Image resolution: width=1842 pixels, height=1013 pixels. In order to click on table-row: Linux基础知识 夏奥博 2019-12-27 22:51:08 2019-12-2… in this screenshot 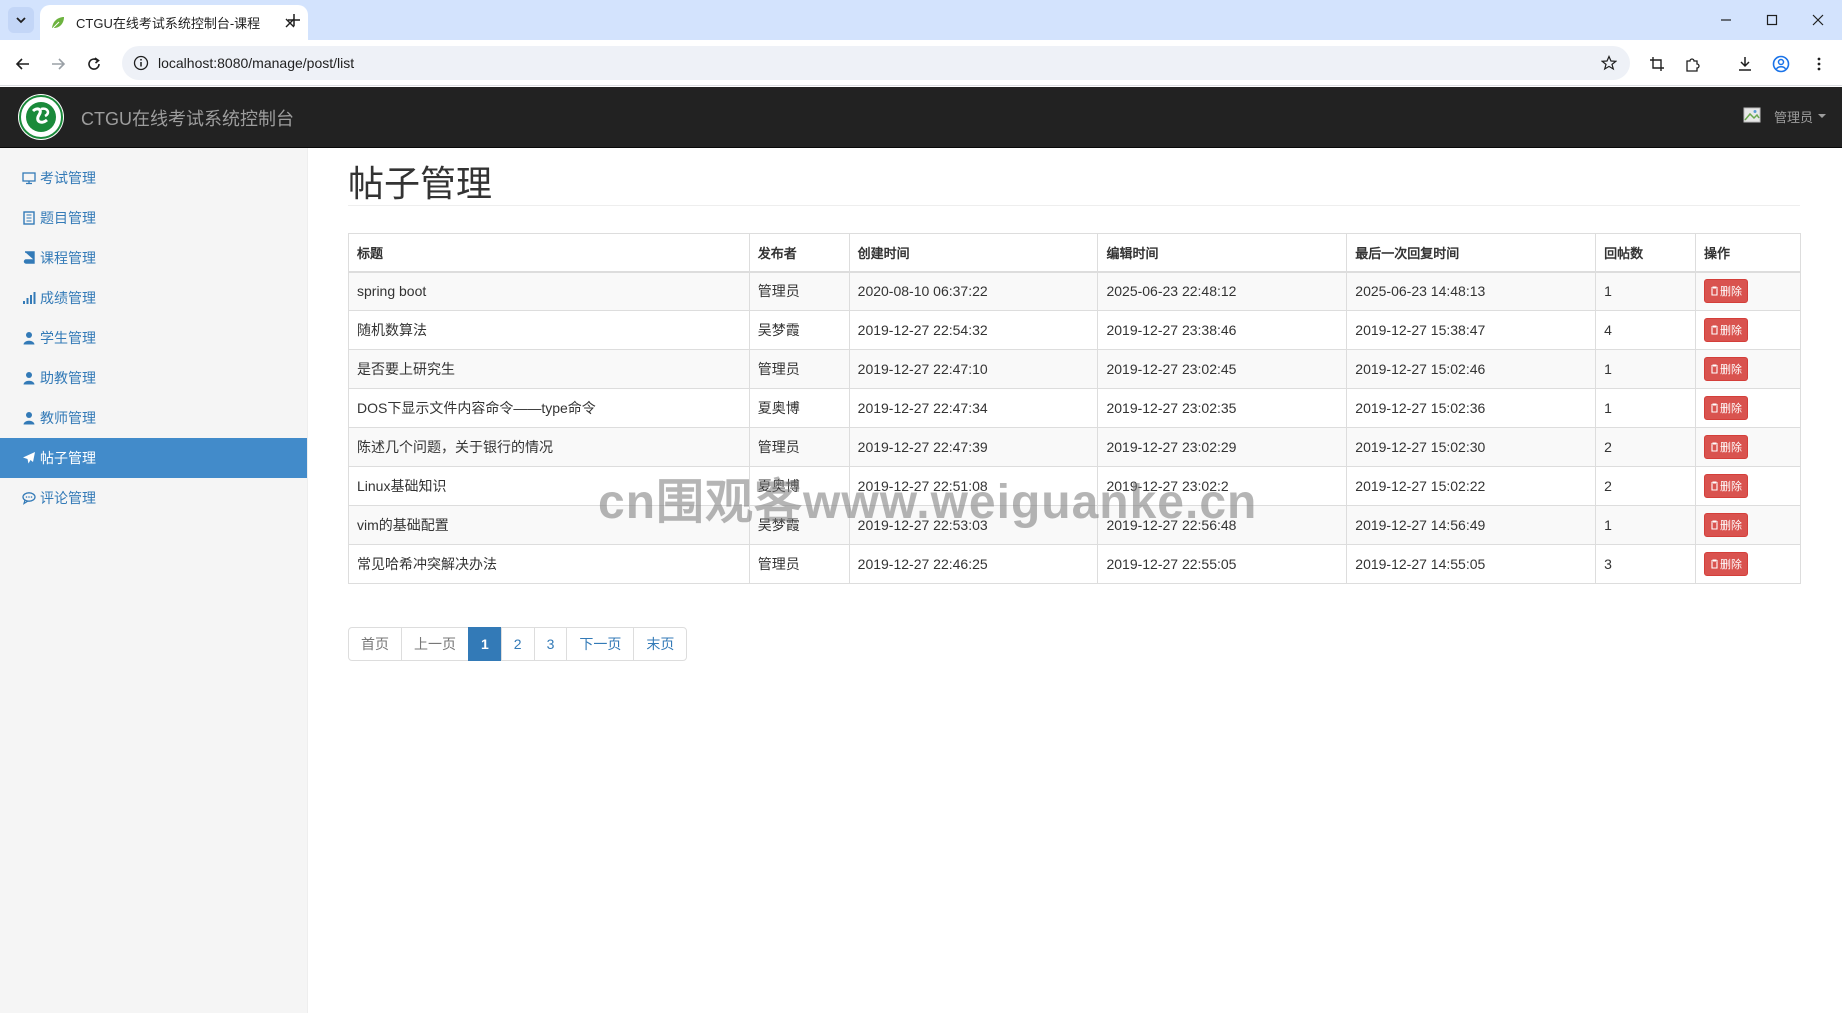, I will do `click(1074, 486)`.